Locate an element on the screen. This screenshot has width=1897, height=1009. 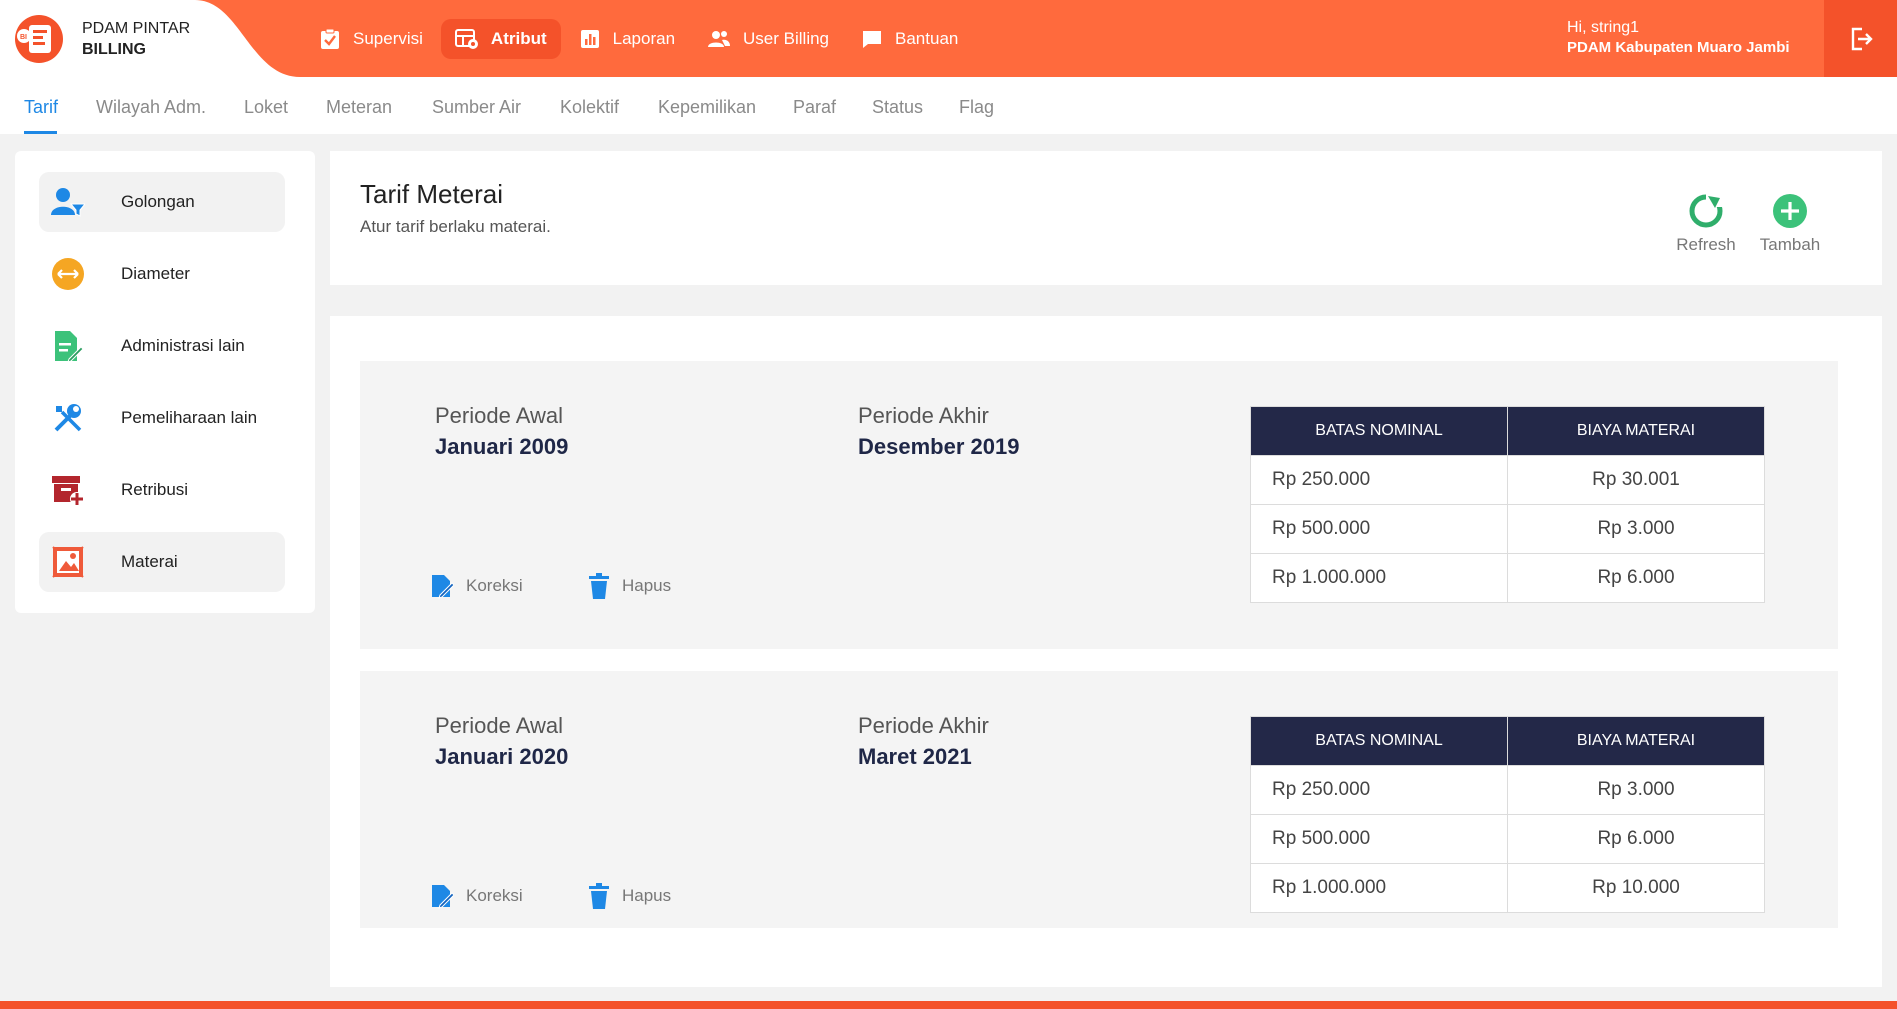
delete-label: Hapus is located at coordinates (647, 895).